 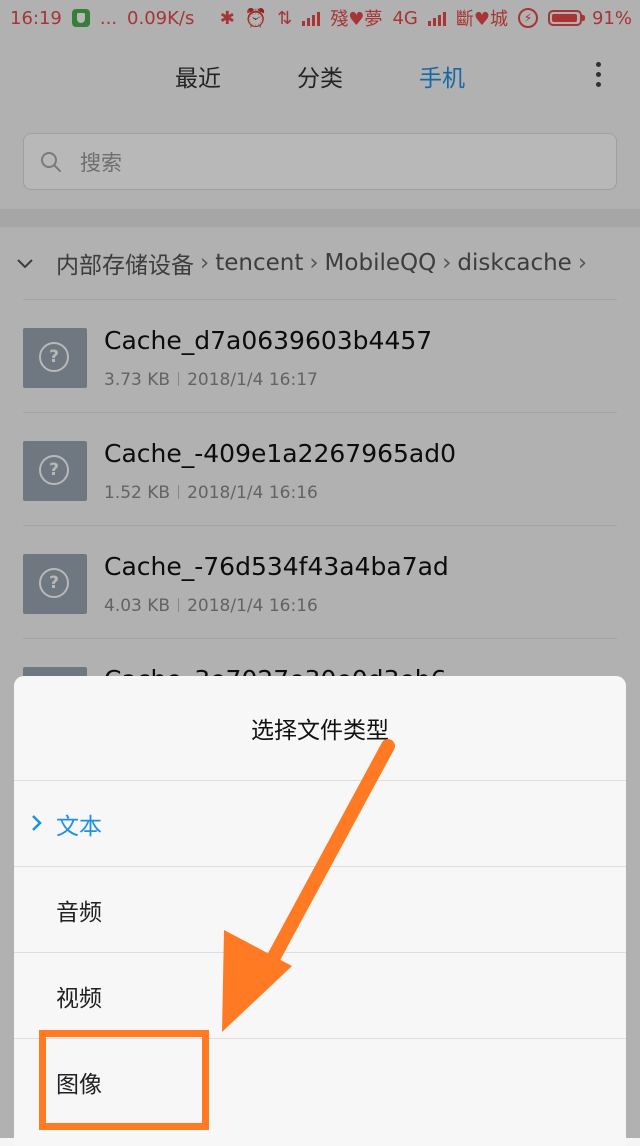 I want to click on annotation-highlight-box, so click(x=124, y=1080).